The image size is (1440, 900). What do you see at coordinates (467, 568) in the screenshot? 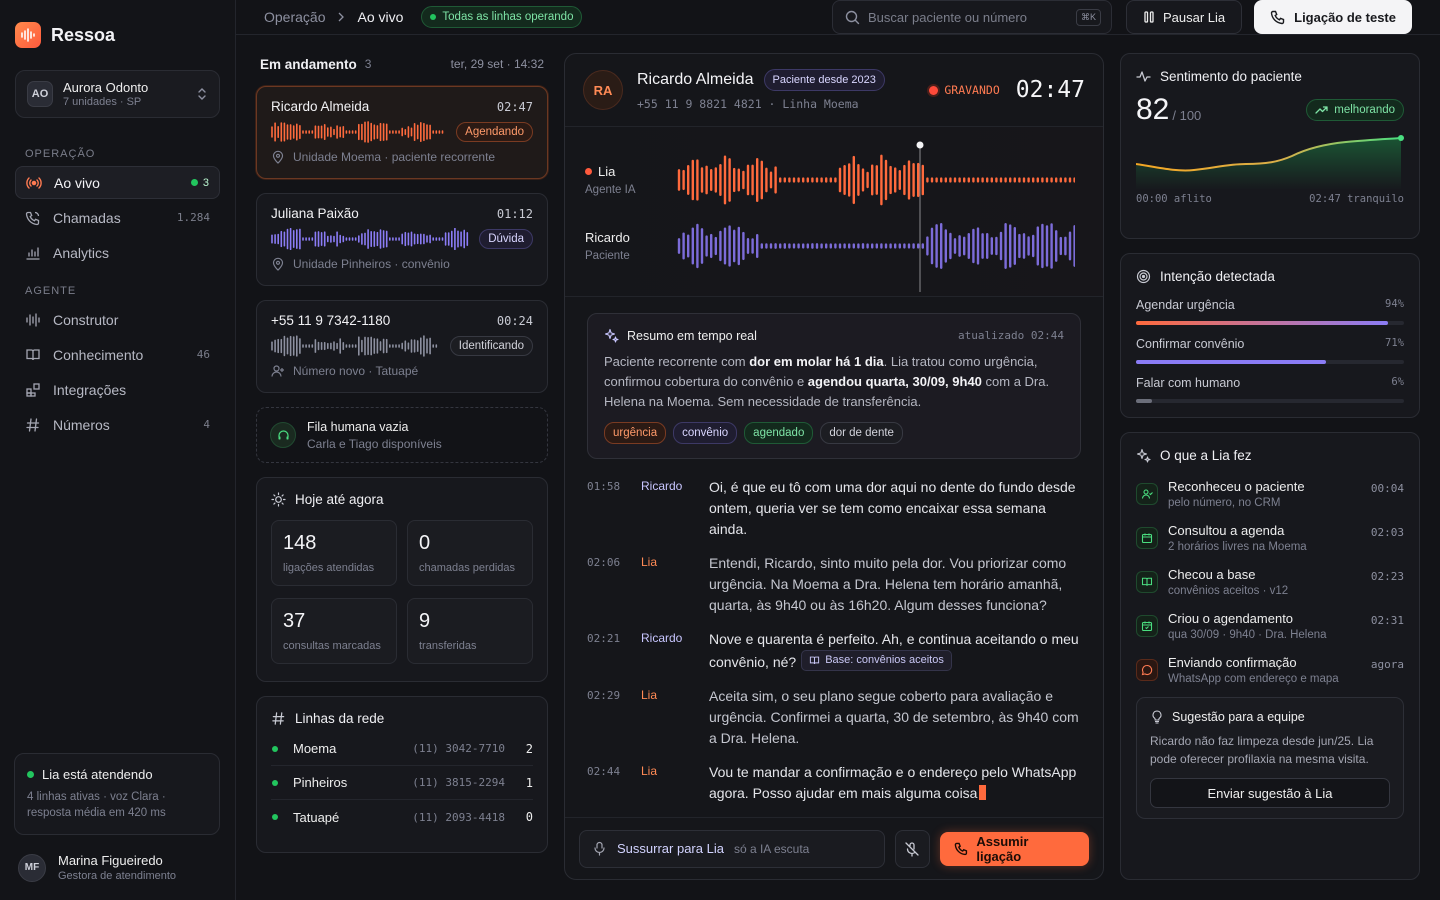
I see `stat-label: chamadas perdidas` at bounding box center [467, 568].